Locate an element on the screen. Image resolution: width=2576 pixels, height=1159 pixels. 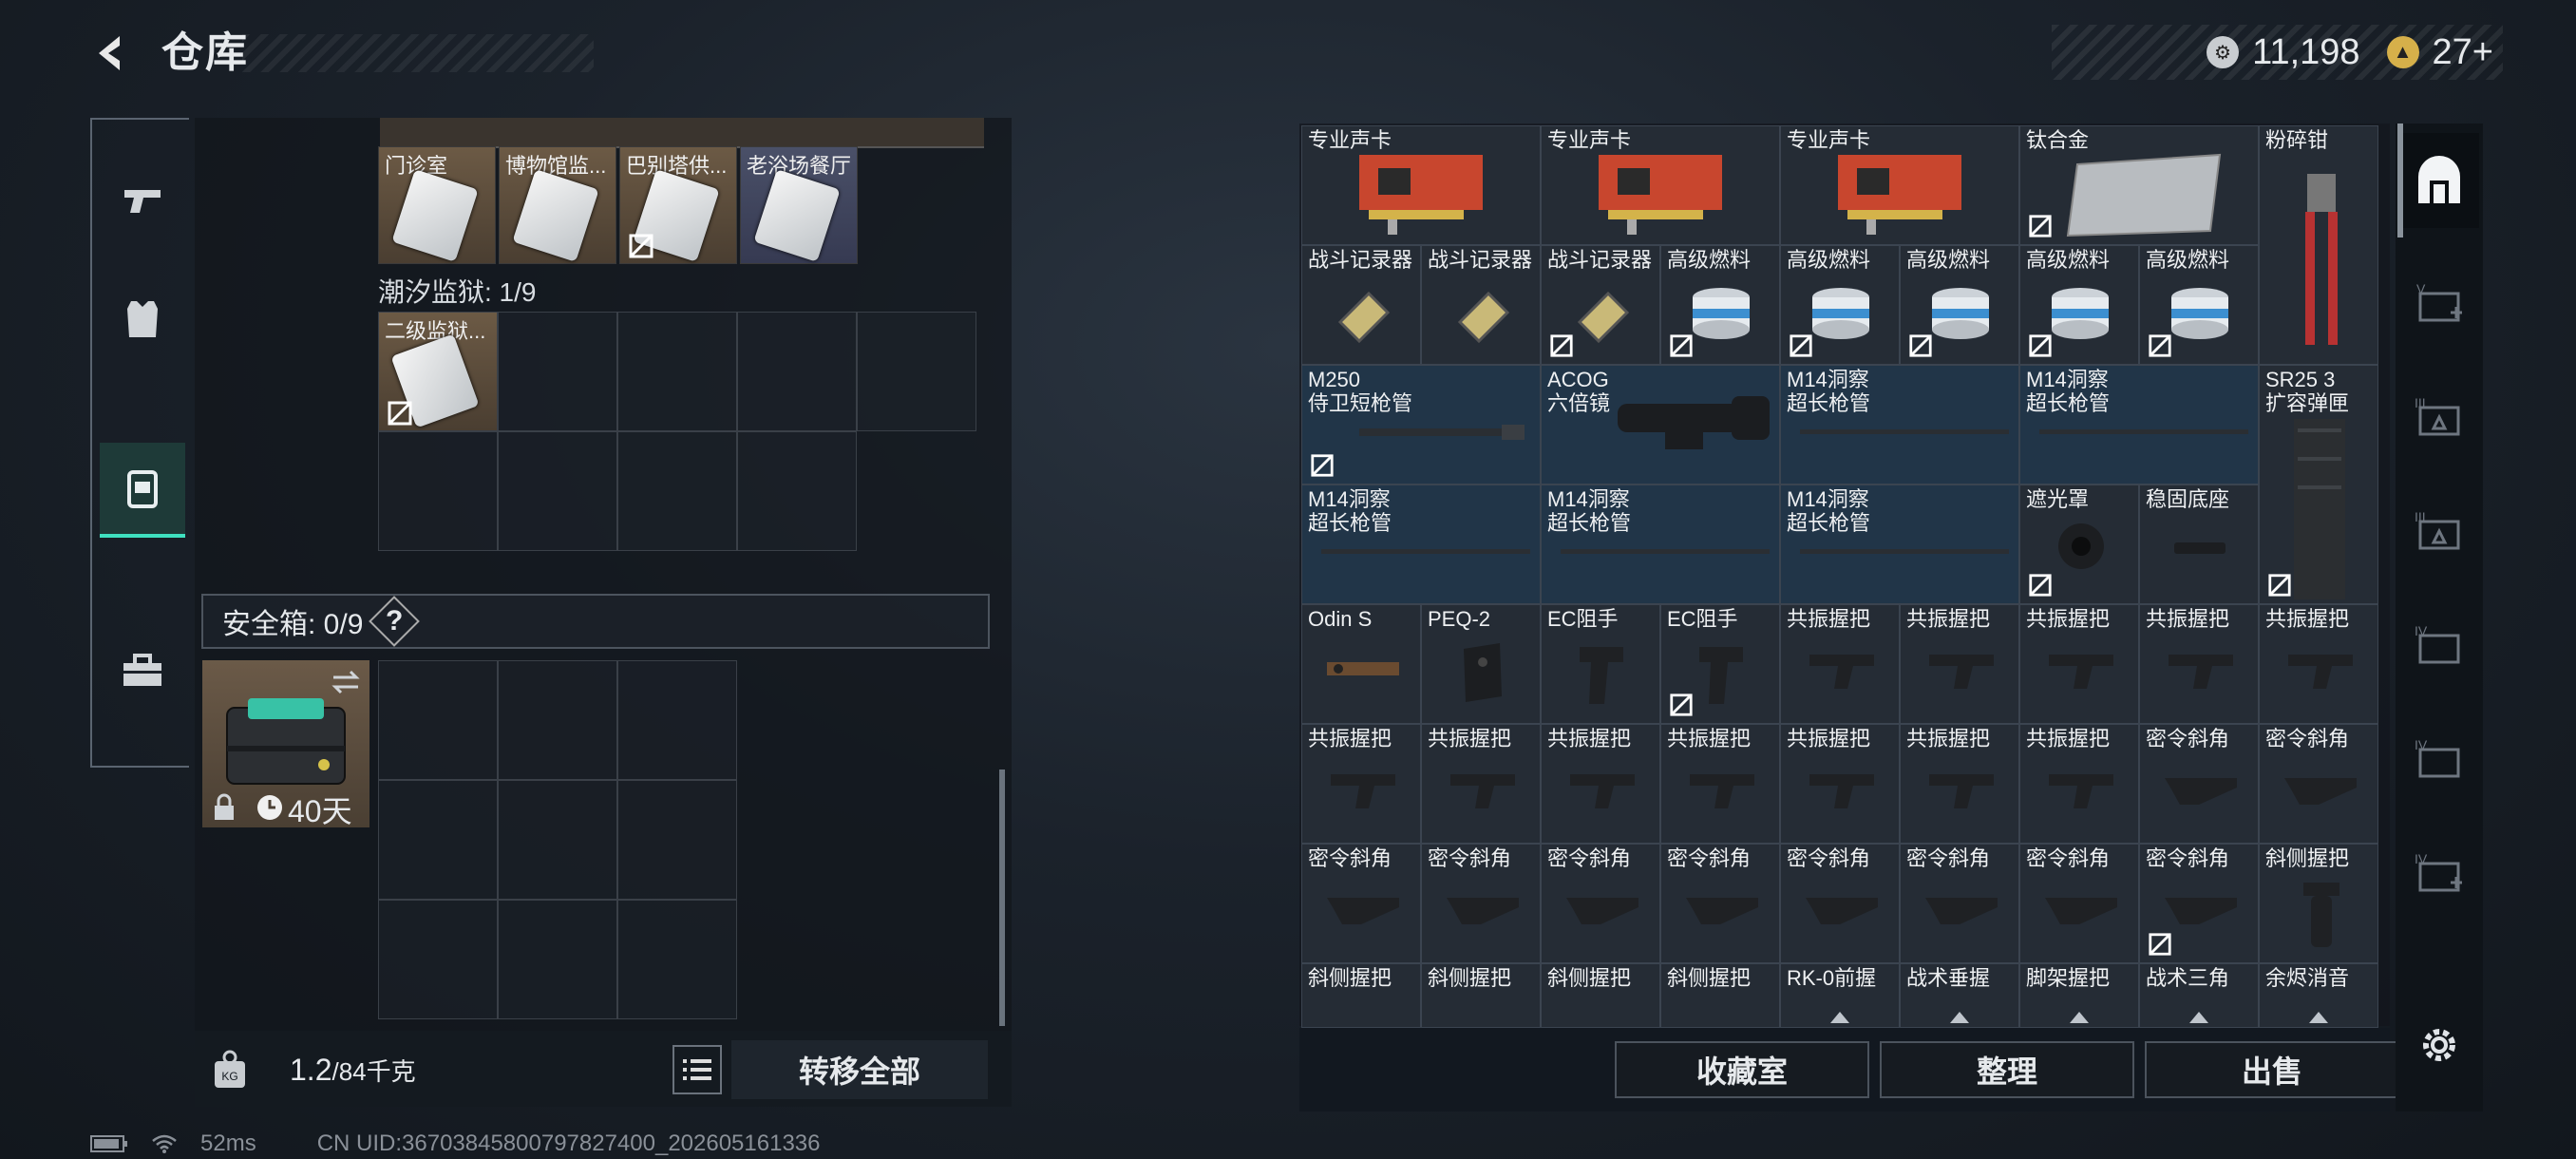
collection-room-button: 收藏室 is located at coordinates (1742, 1069).